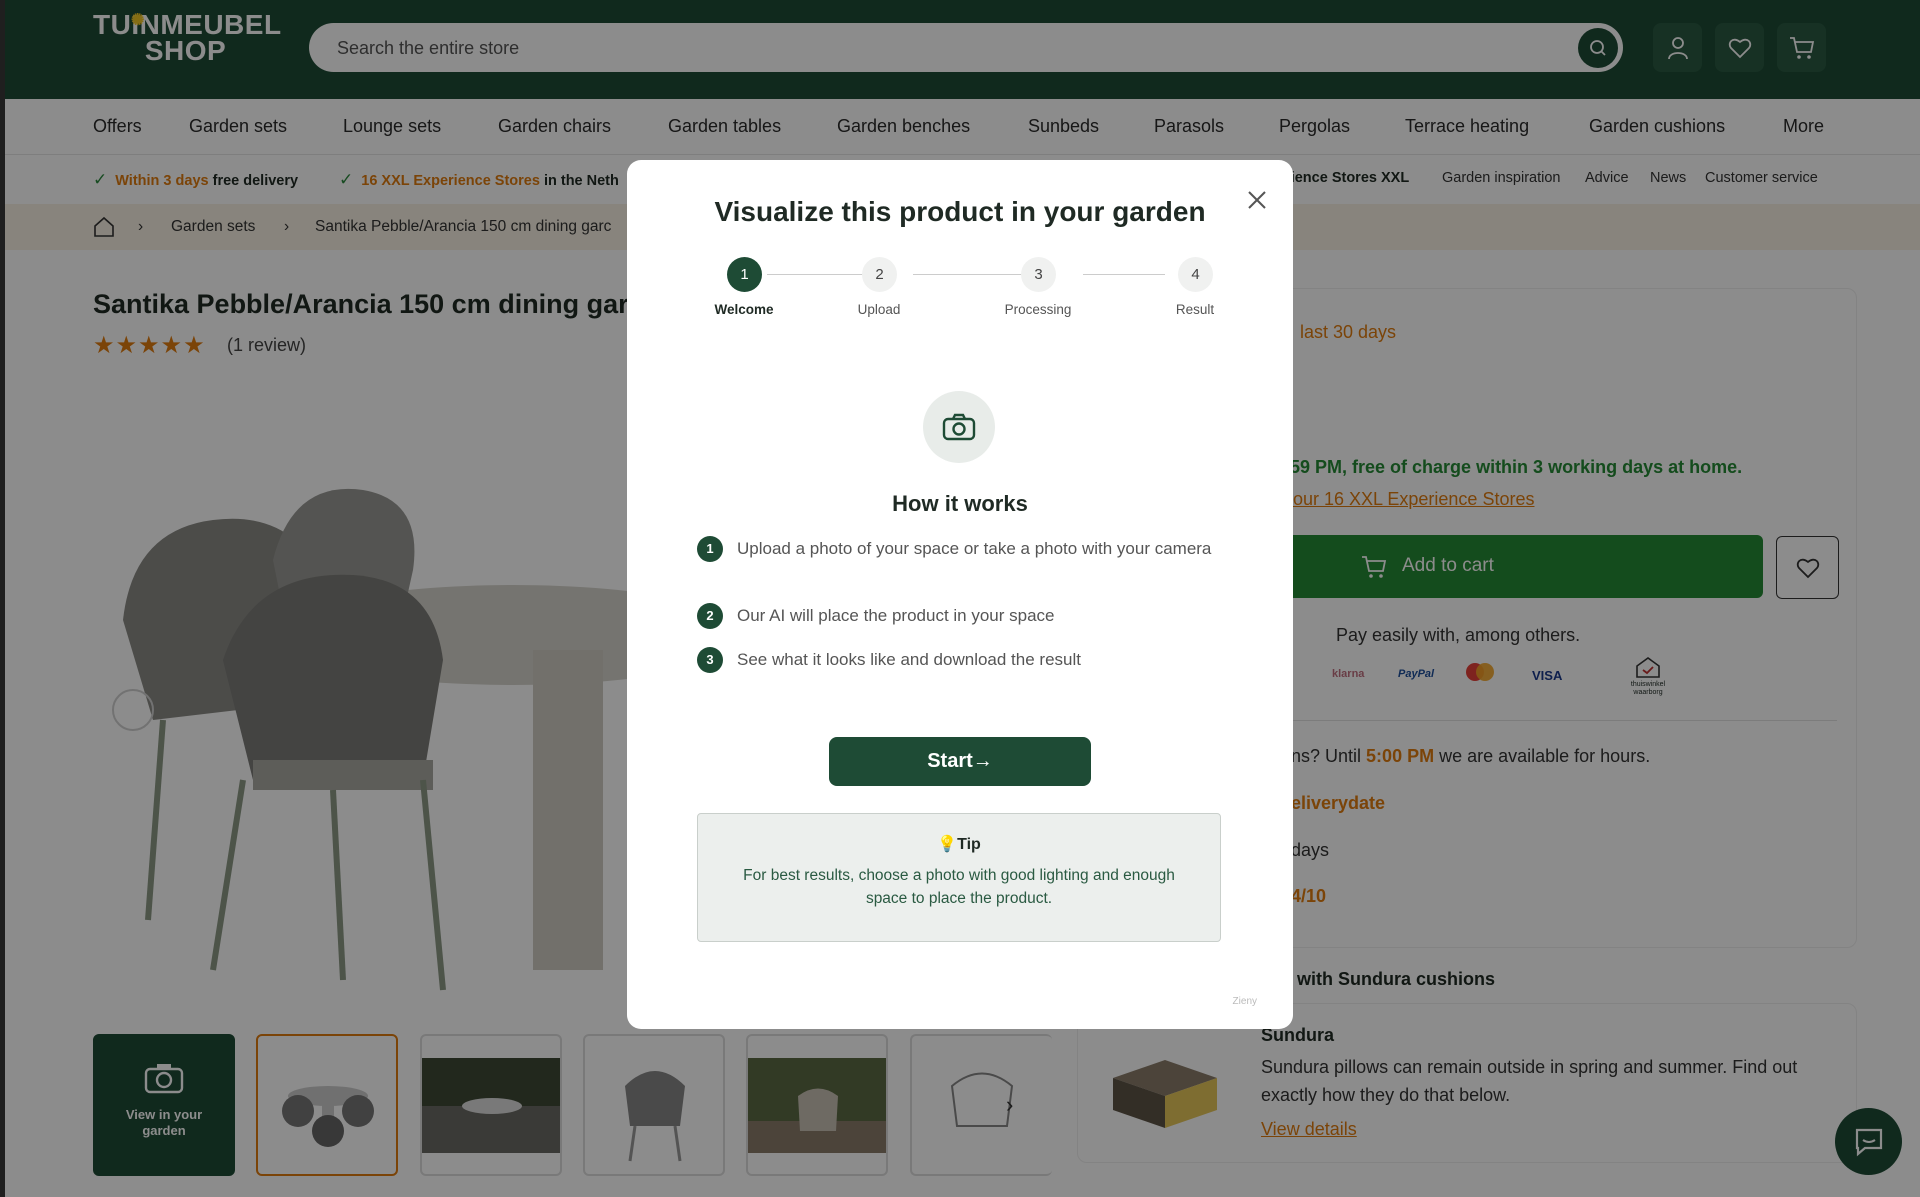 The image size is (1920, 1197). What do you see at coordinates (744, 309) in the screenshot?
I see `step-1-label: Welcome` at bounding box center [744, 309].